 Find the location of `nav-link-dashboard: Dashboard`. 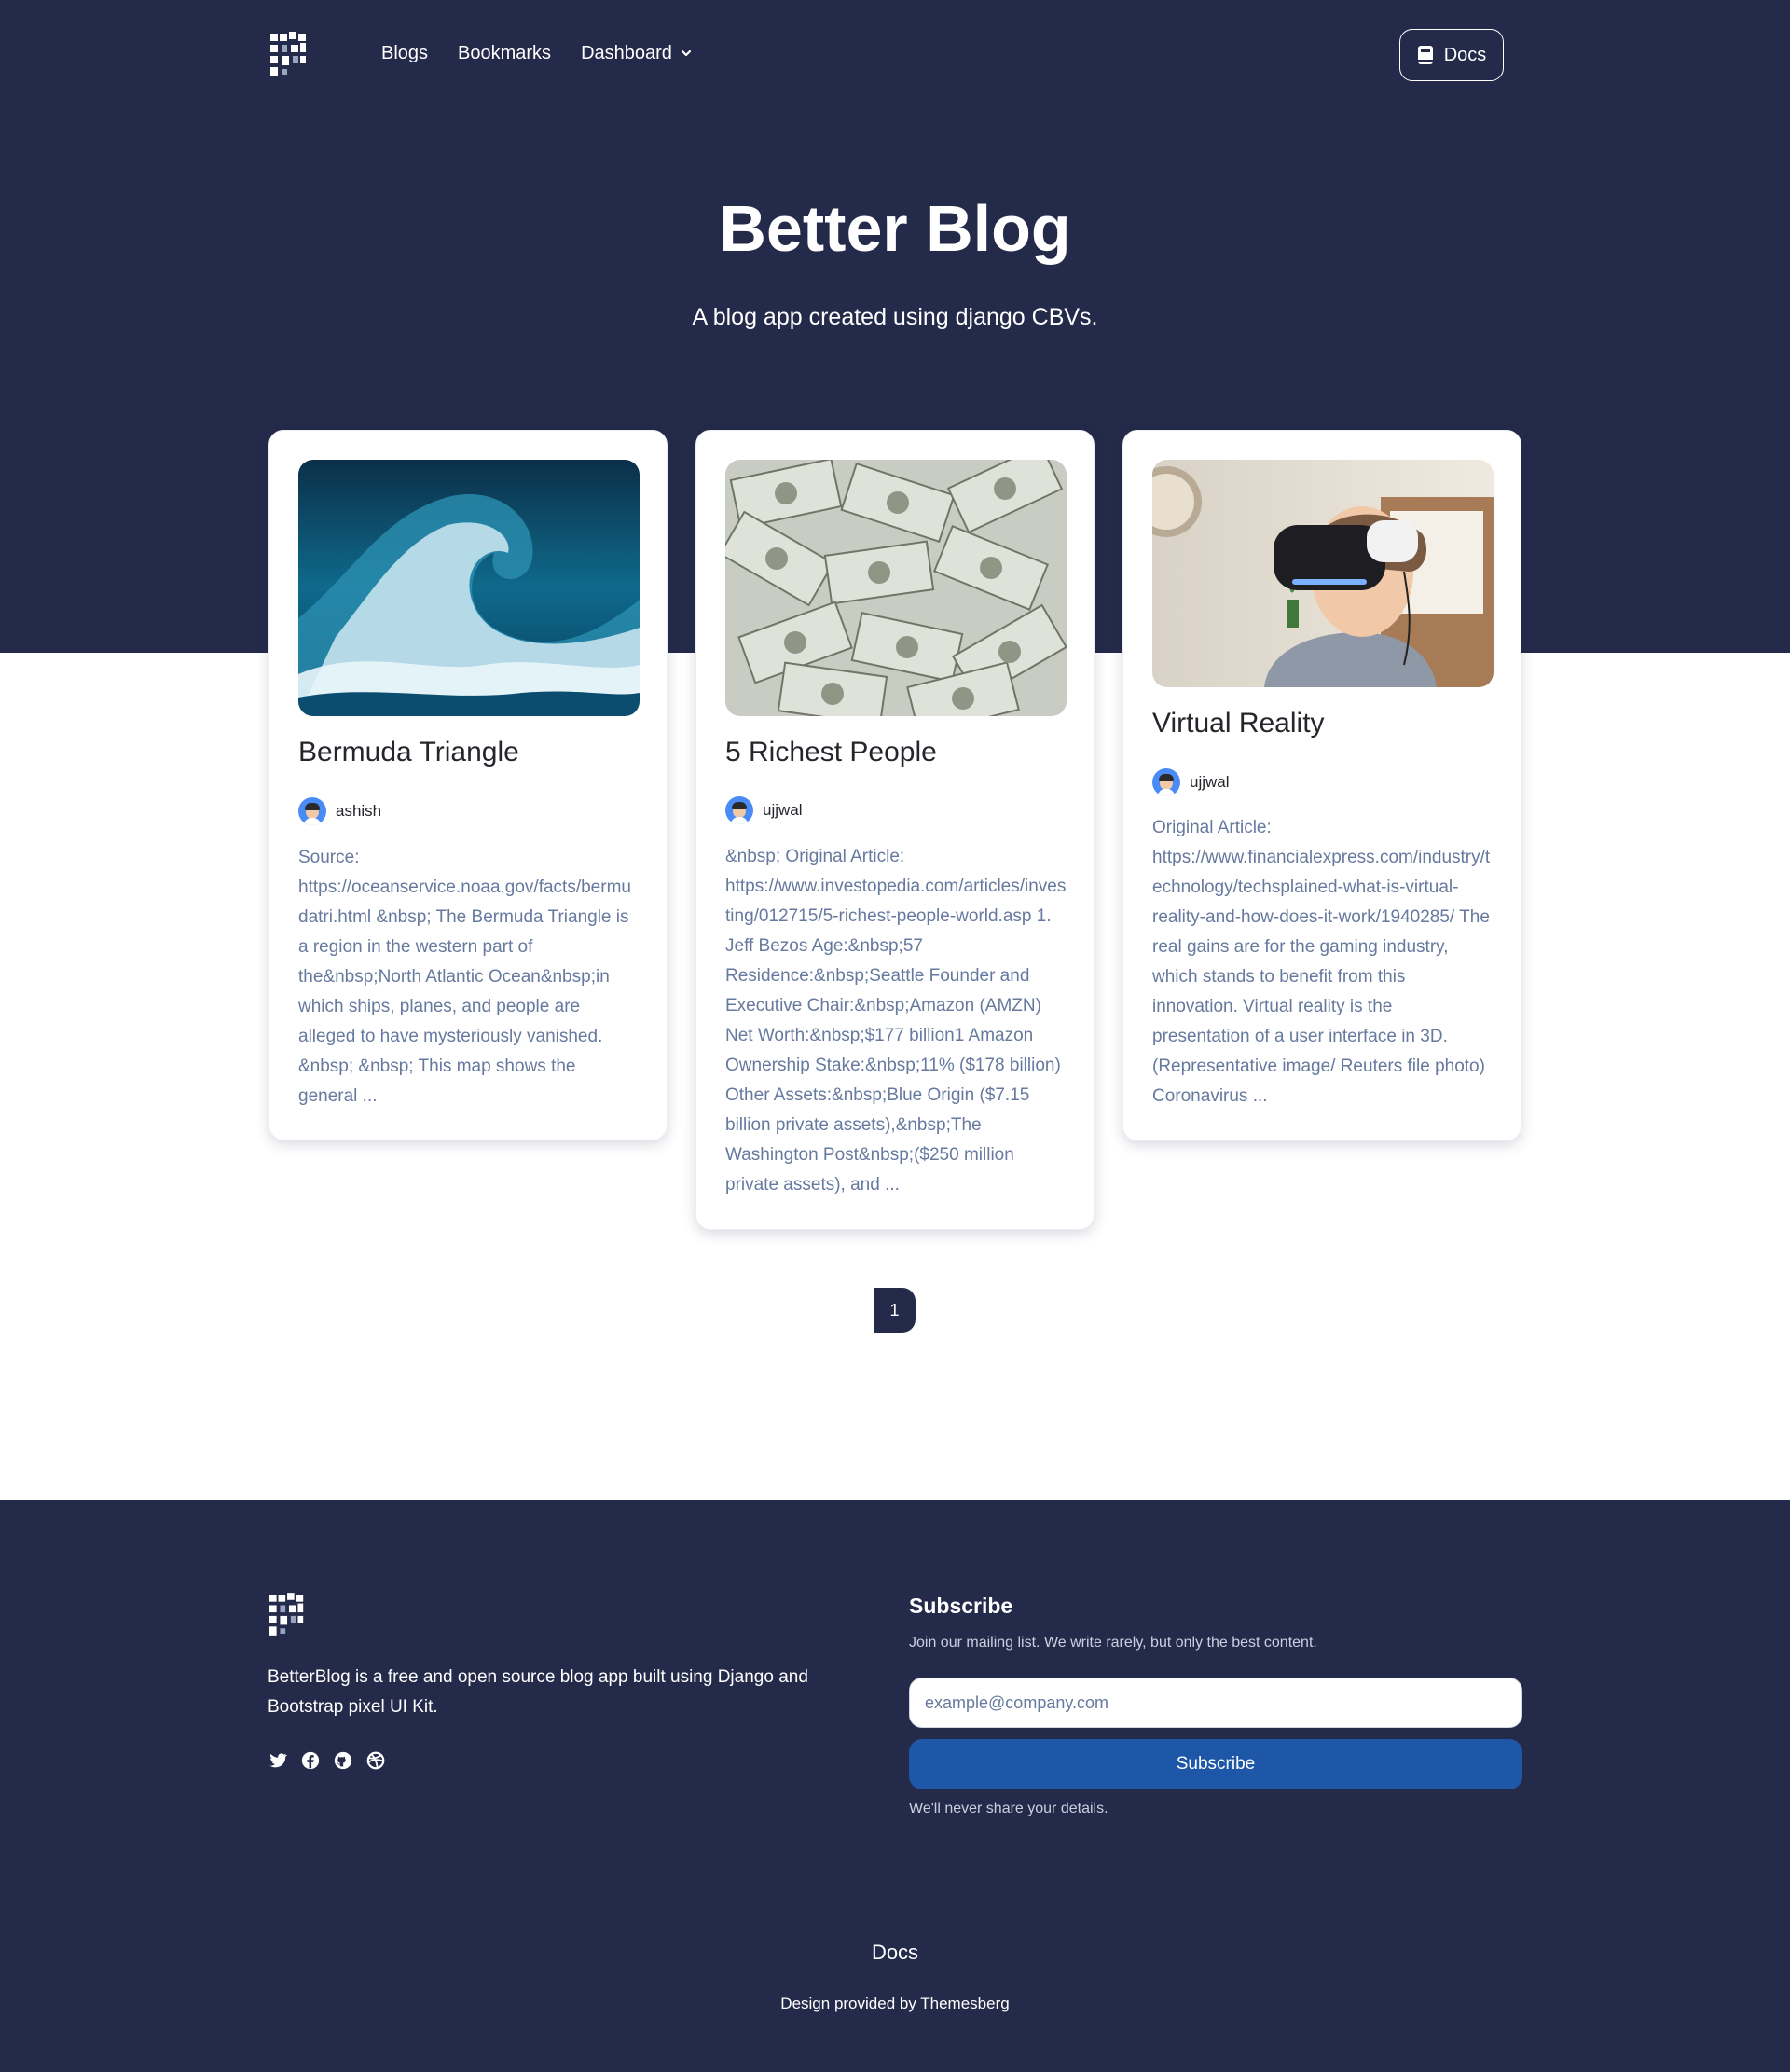

nav-link-dashboard: Dashboard is located at coordinates (637, 53).